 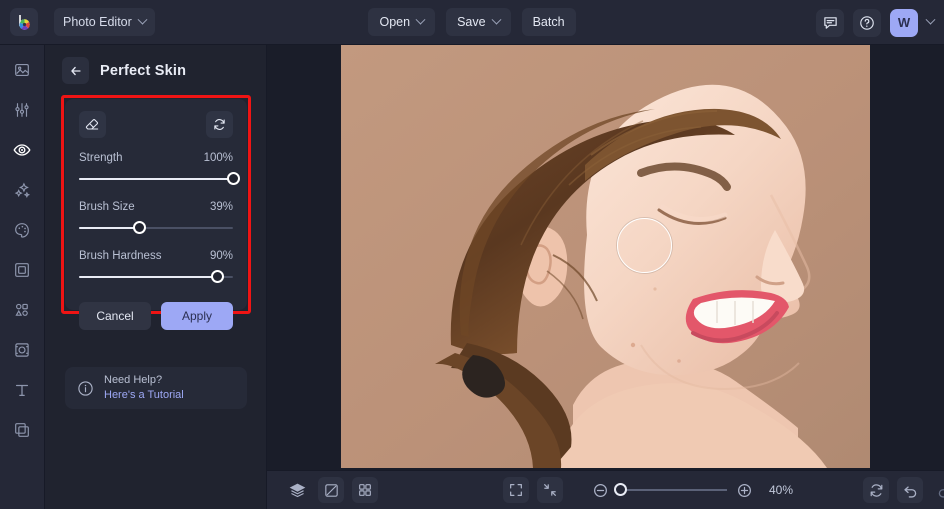 What do you see at coordinates (156, 207) in the screenshot?
I see `slider-brush-size-labels: Brush Size 39%` at bounding box center [156, 207].